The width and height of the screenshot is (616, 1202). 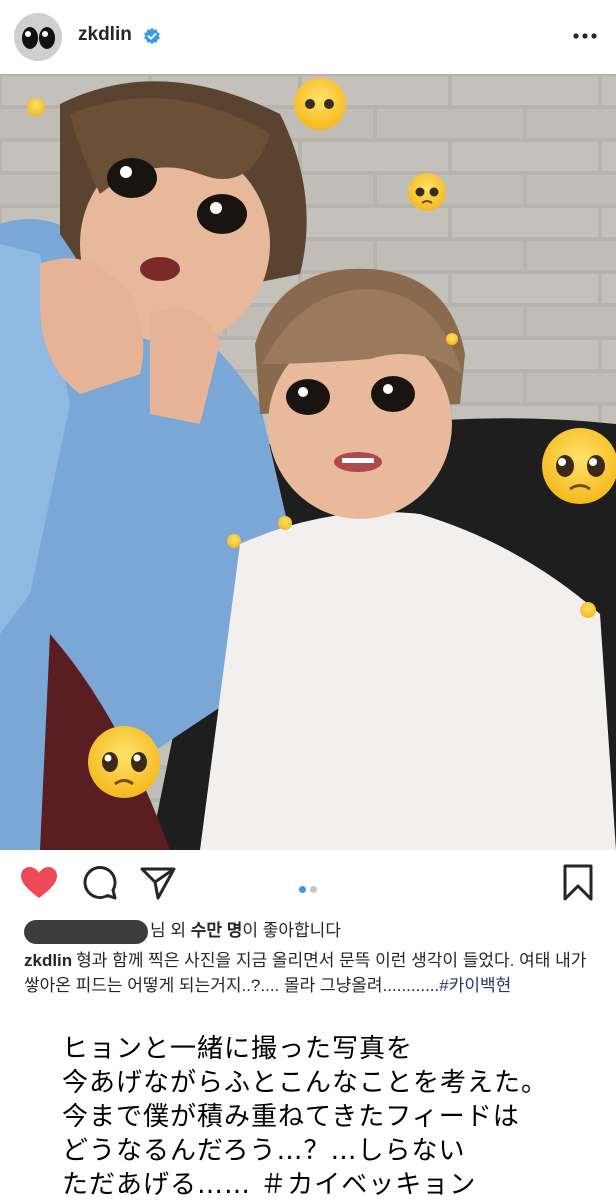 What do you see at coordinates (100, 883) in the screenshot?
I see `comment-icon` at bounding box center [100, 883].